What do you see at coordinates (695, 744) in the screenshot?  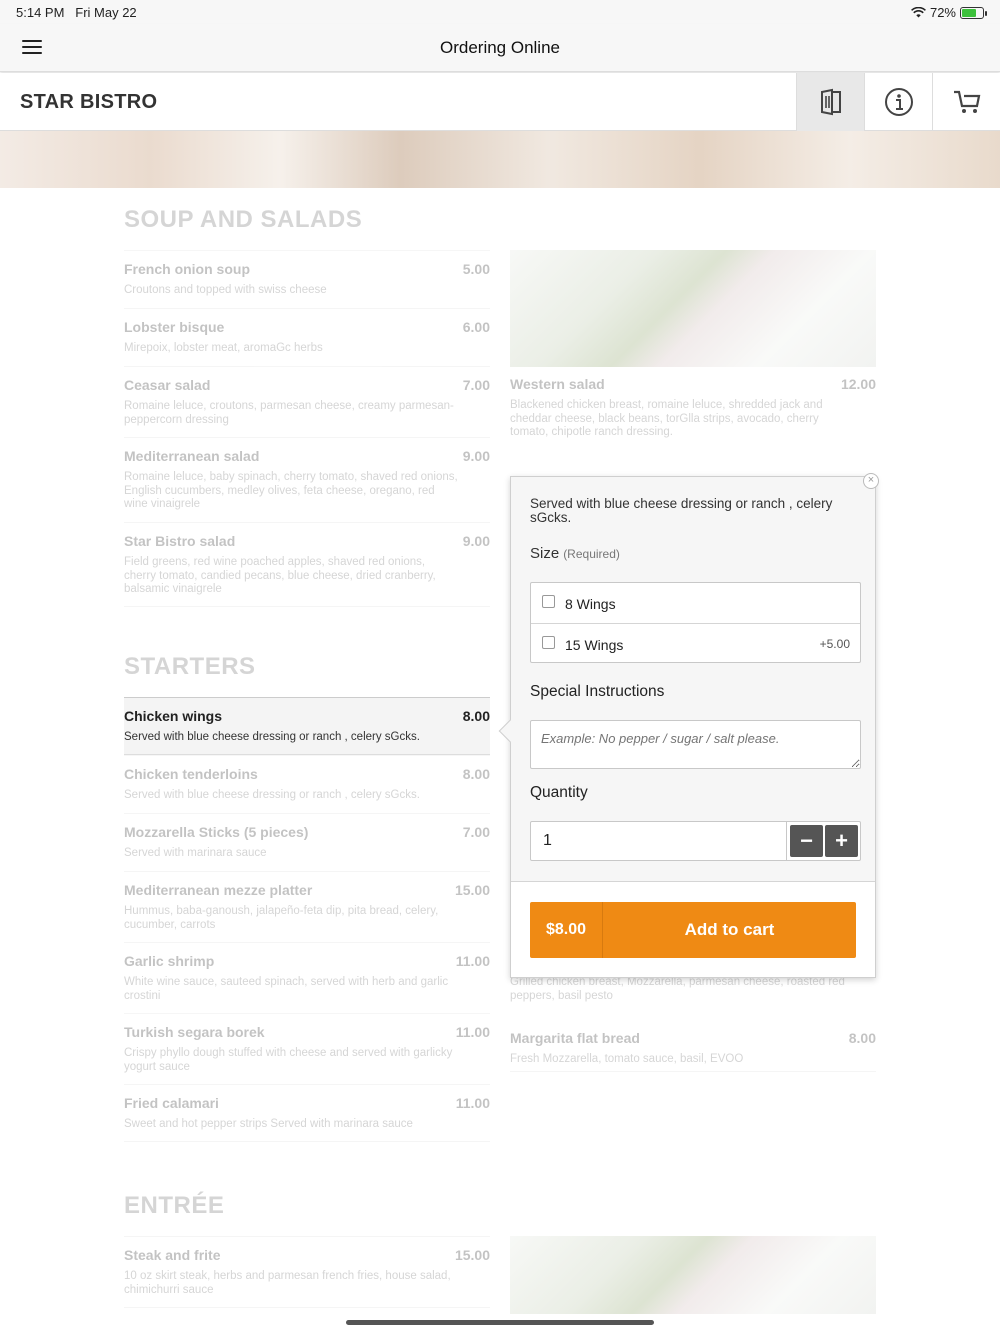 I see `special-instructions-input` at bounding box center [695, 744].